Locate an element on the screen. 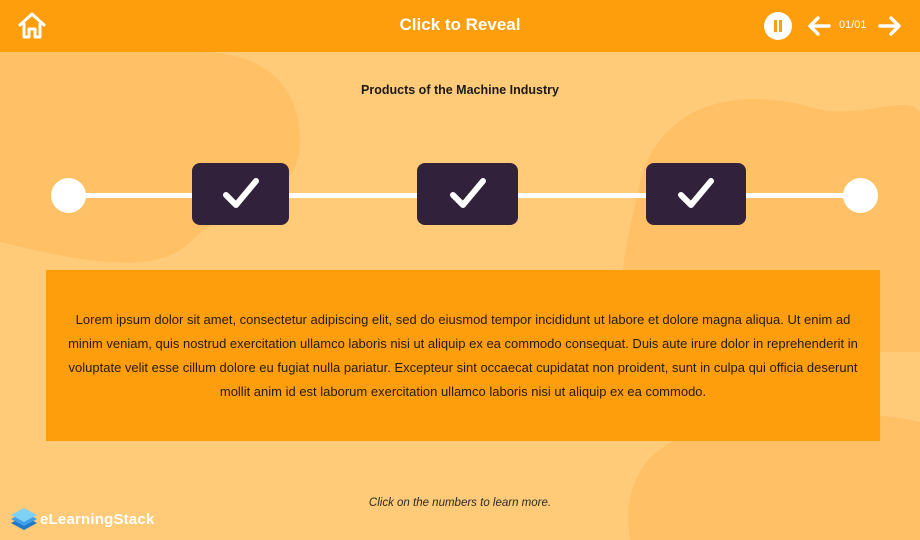  timeline-start-dot is located at coordinates (68, 195).